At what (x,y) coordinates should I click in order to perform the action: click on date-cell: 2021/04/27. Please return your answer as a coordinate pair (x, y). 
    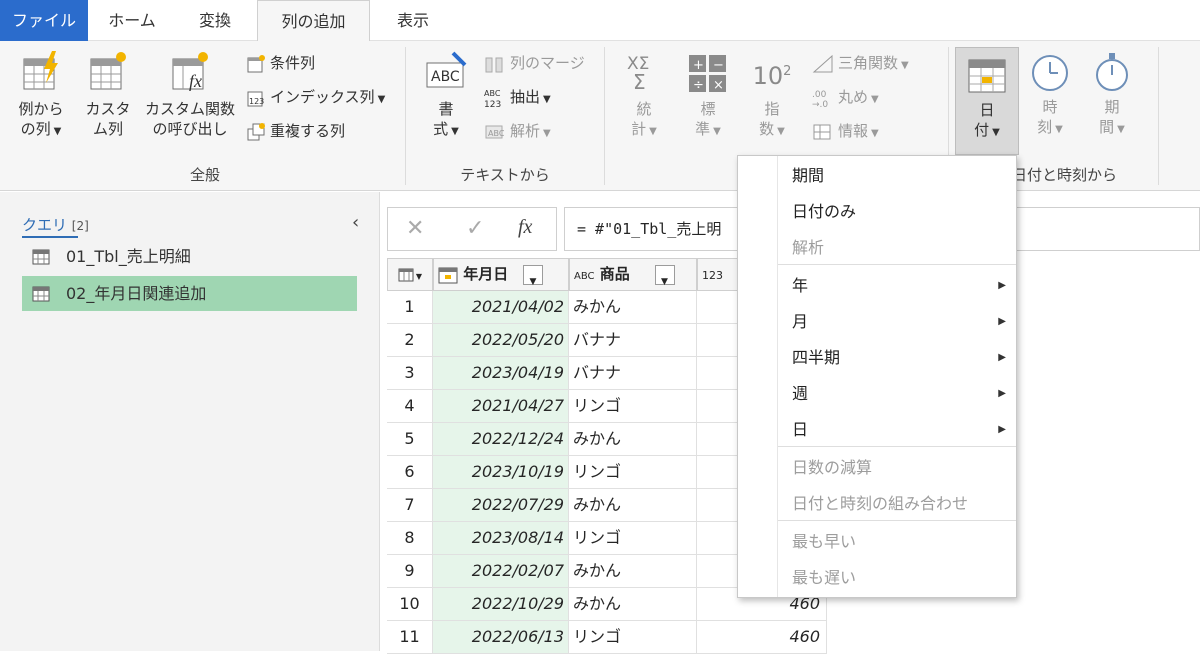
    Looking at the image, I should click on (501, 406).